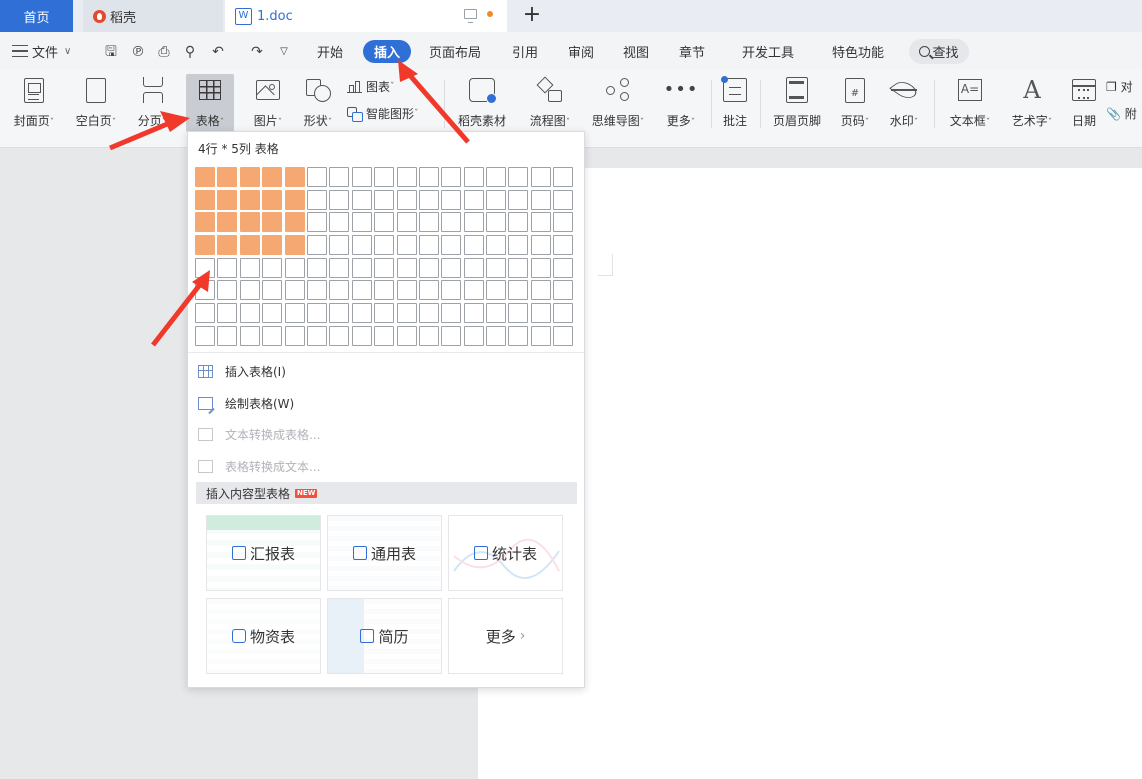 The height and width of the screenshot is (779, 1142). What do you see at coordinates (681, 103) in the screenshot?
I see `more-button: ••• 更多ˇ` at bounding box center [681, 103].